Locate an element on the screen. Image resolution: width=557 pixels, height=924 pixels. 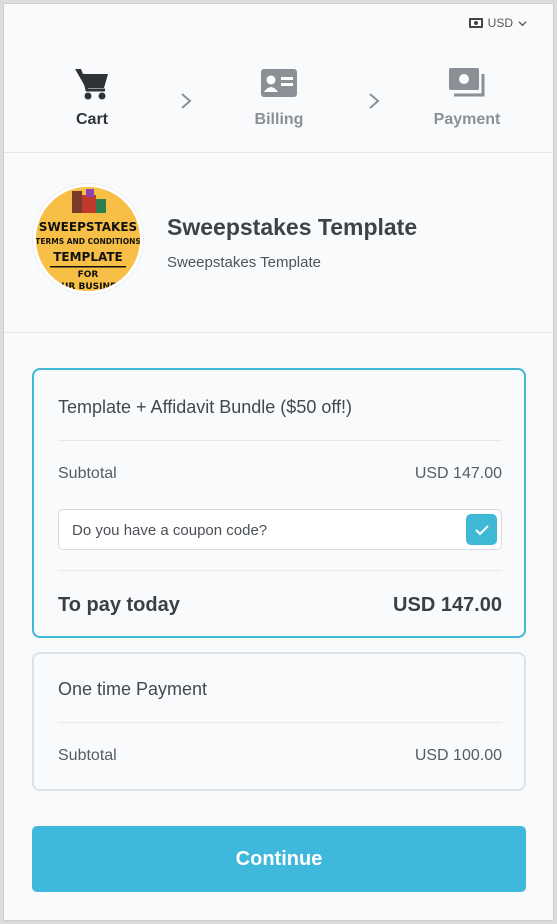
product-title: Sweepstakes Template is located at coordinates (292, 227).